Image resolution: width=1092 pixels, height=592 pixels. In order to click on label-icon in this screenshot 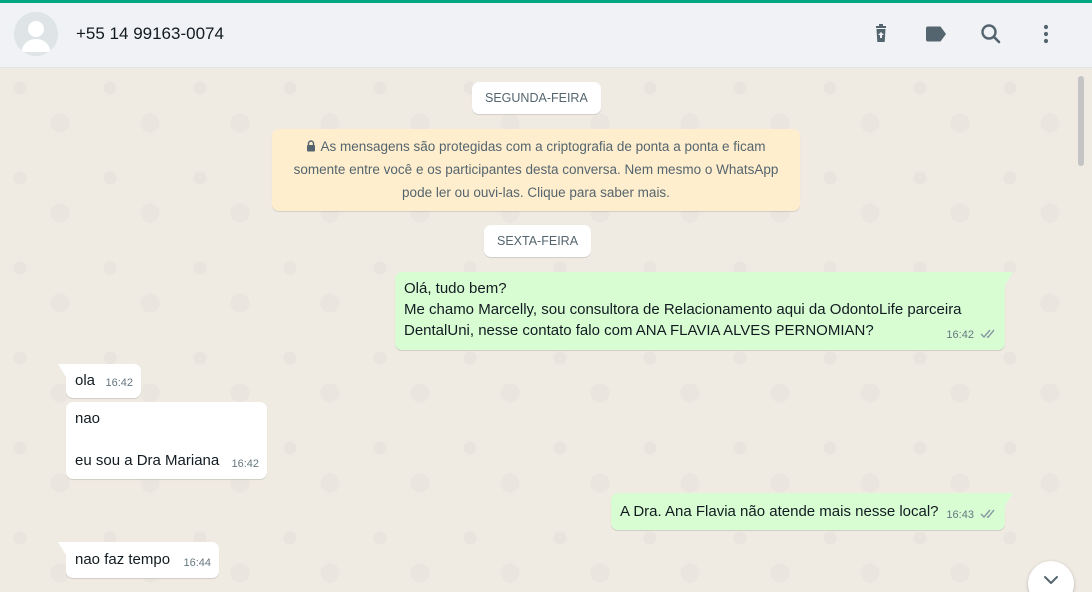, I will do `click(936, 34)`.